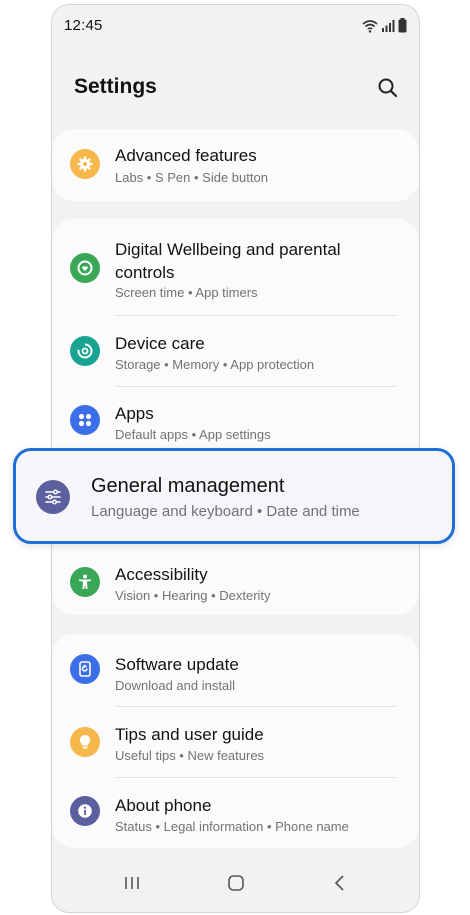 The width and height of the screenshot is (470, 915). Describe the element at coordinates (160, 343) in the screenshot. I see `item-title: Device care` at that location.